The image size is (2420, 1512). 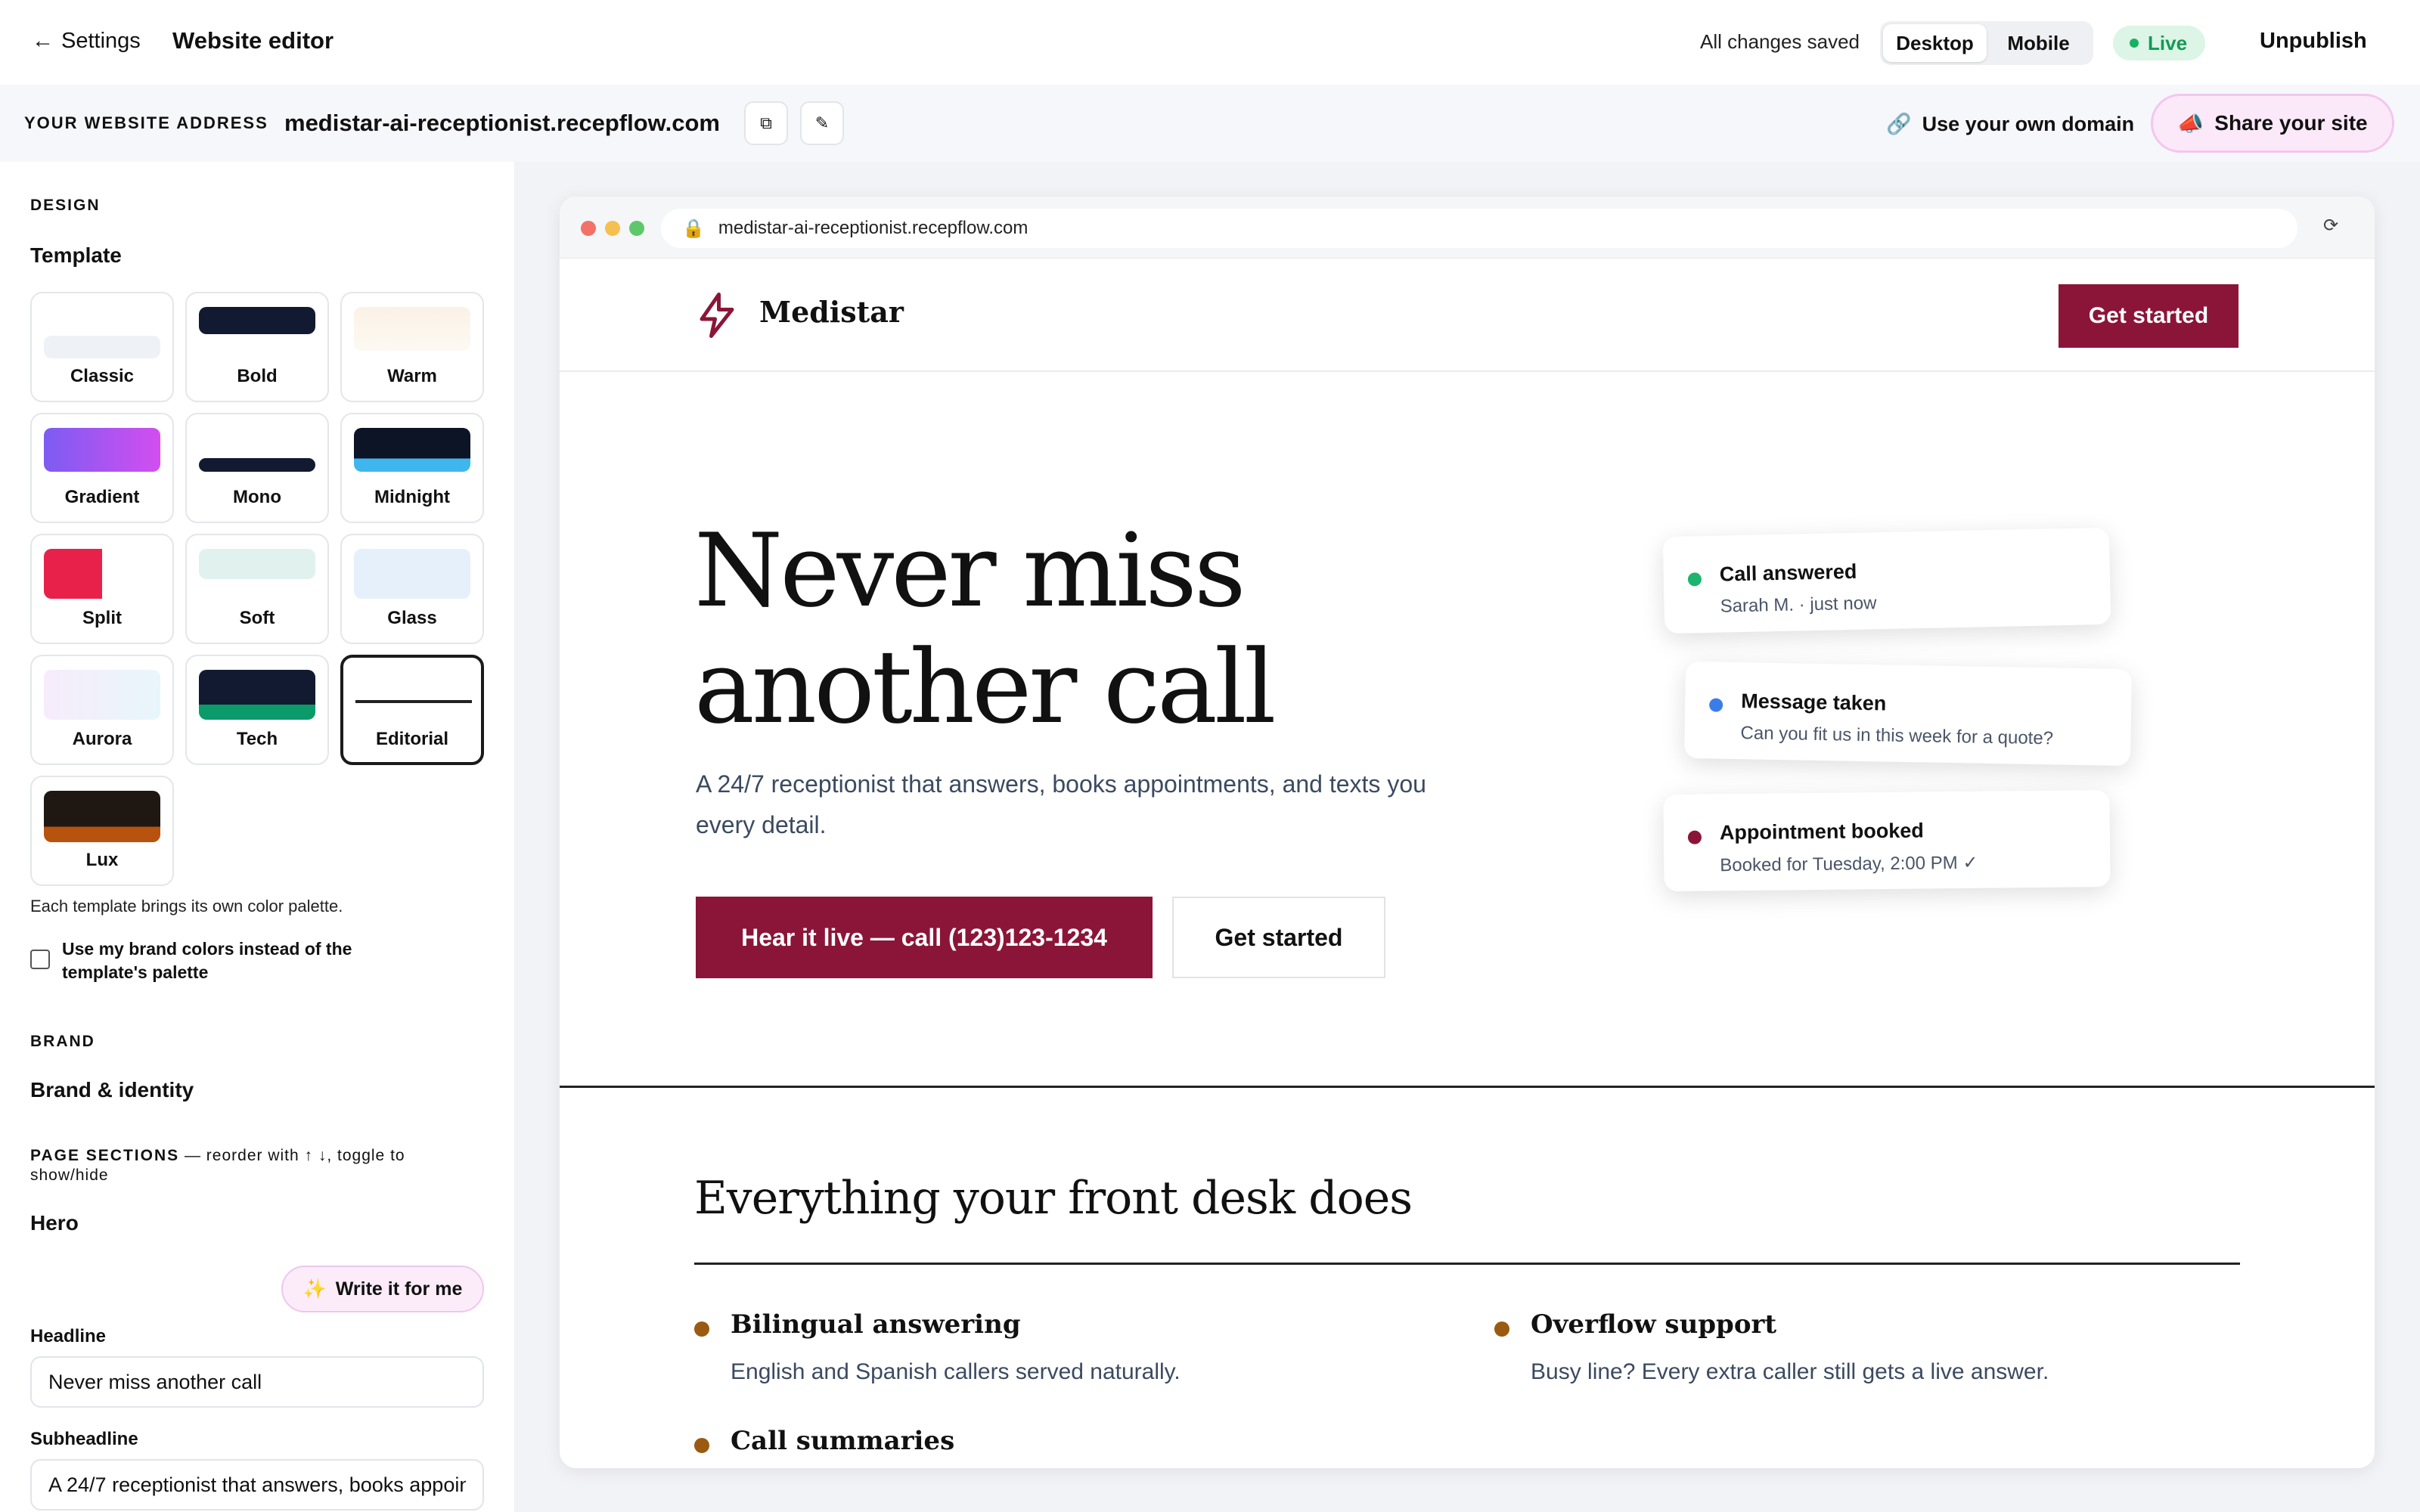 What do you see at coordinates (1897, 736) in the screenshot?
I see `card-subtitle: Can you fit us in this week for a quote?` at bounding box center [1897, 736].